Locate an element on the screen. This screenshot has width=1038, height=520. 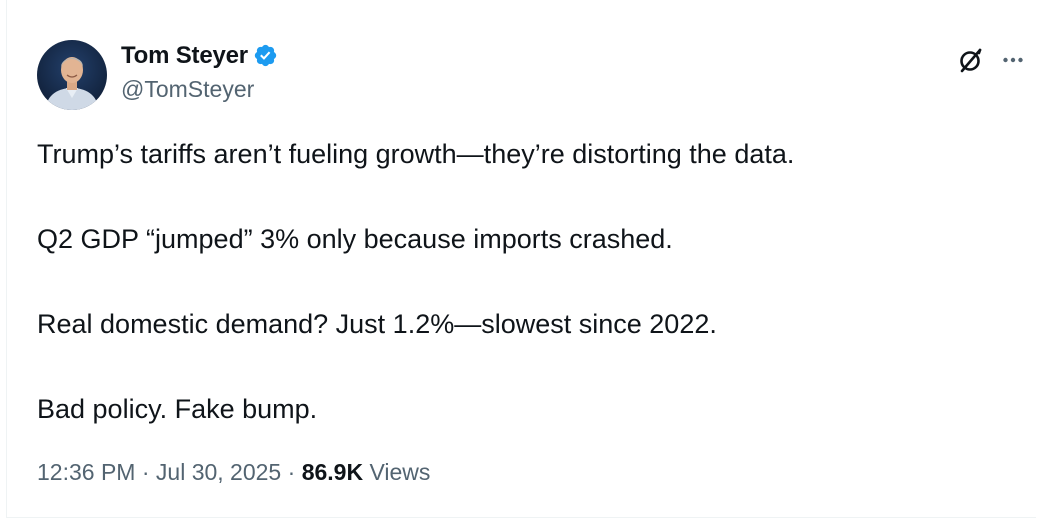
tweet-meta: 12:36 PM · Jul 30, 2025 · 86.9K Views is located at coordinates (233, 472).